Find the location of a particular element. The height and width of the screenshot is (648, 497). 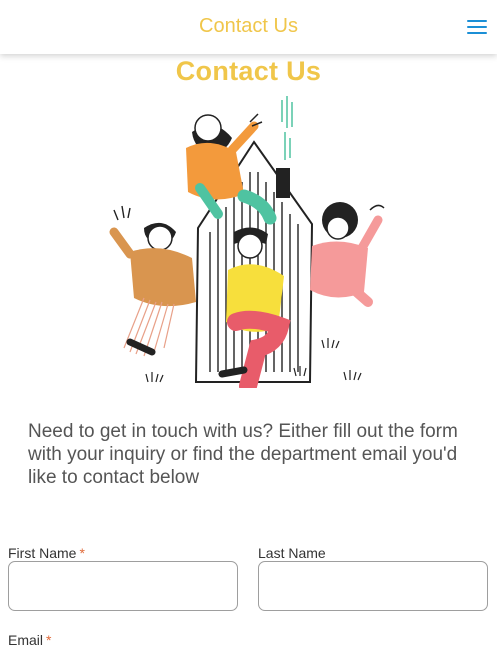

topbar-title: Contact Us is located at coordinates (248, 26).